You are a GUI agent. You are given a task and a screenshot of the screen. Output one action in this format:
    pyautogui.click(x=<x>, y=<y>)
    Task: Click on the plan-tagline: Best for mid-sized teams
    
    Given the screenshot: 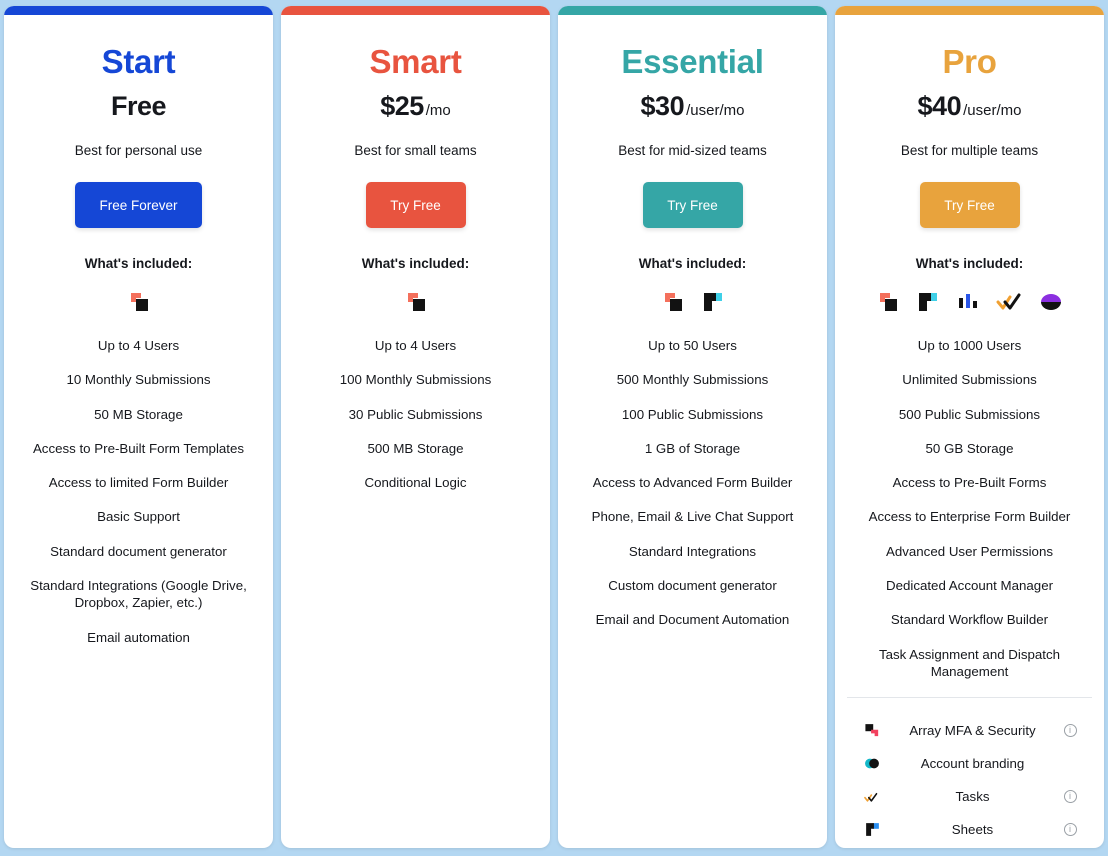 What is the action you would take?
    pyautogui.click(x=692, y=150)
    